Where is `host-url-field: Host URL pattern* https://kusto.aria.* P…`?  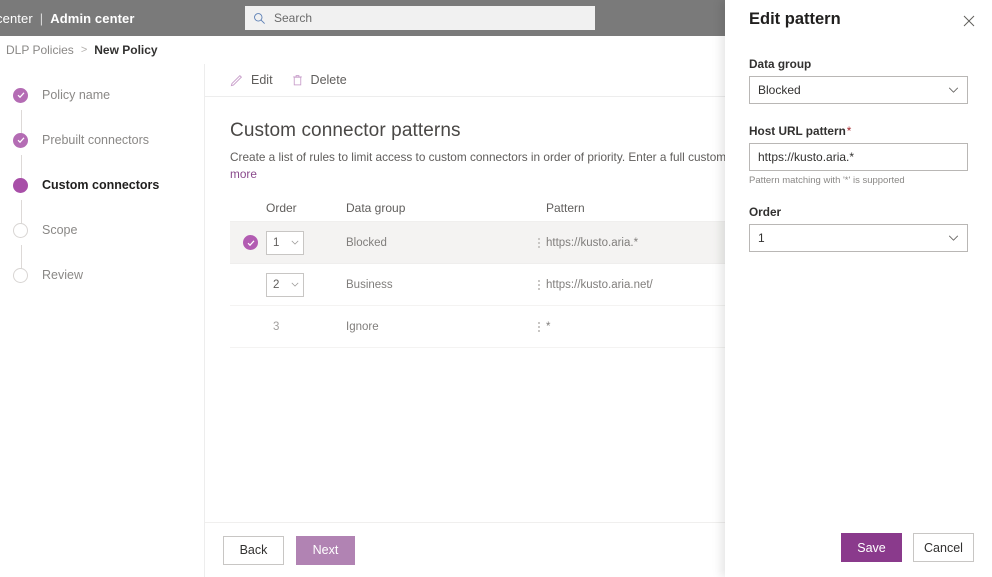 host-url-field: Host URL pattern* https://kusto.aria.* P… is located at coordinates (858, 155).